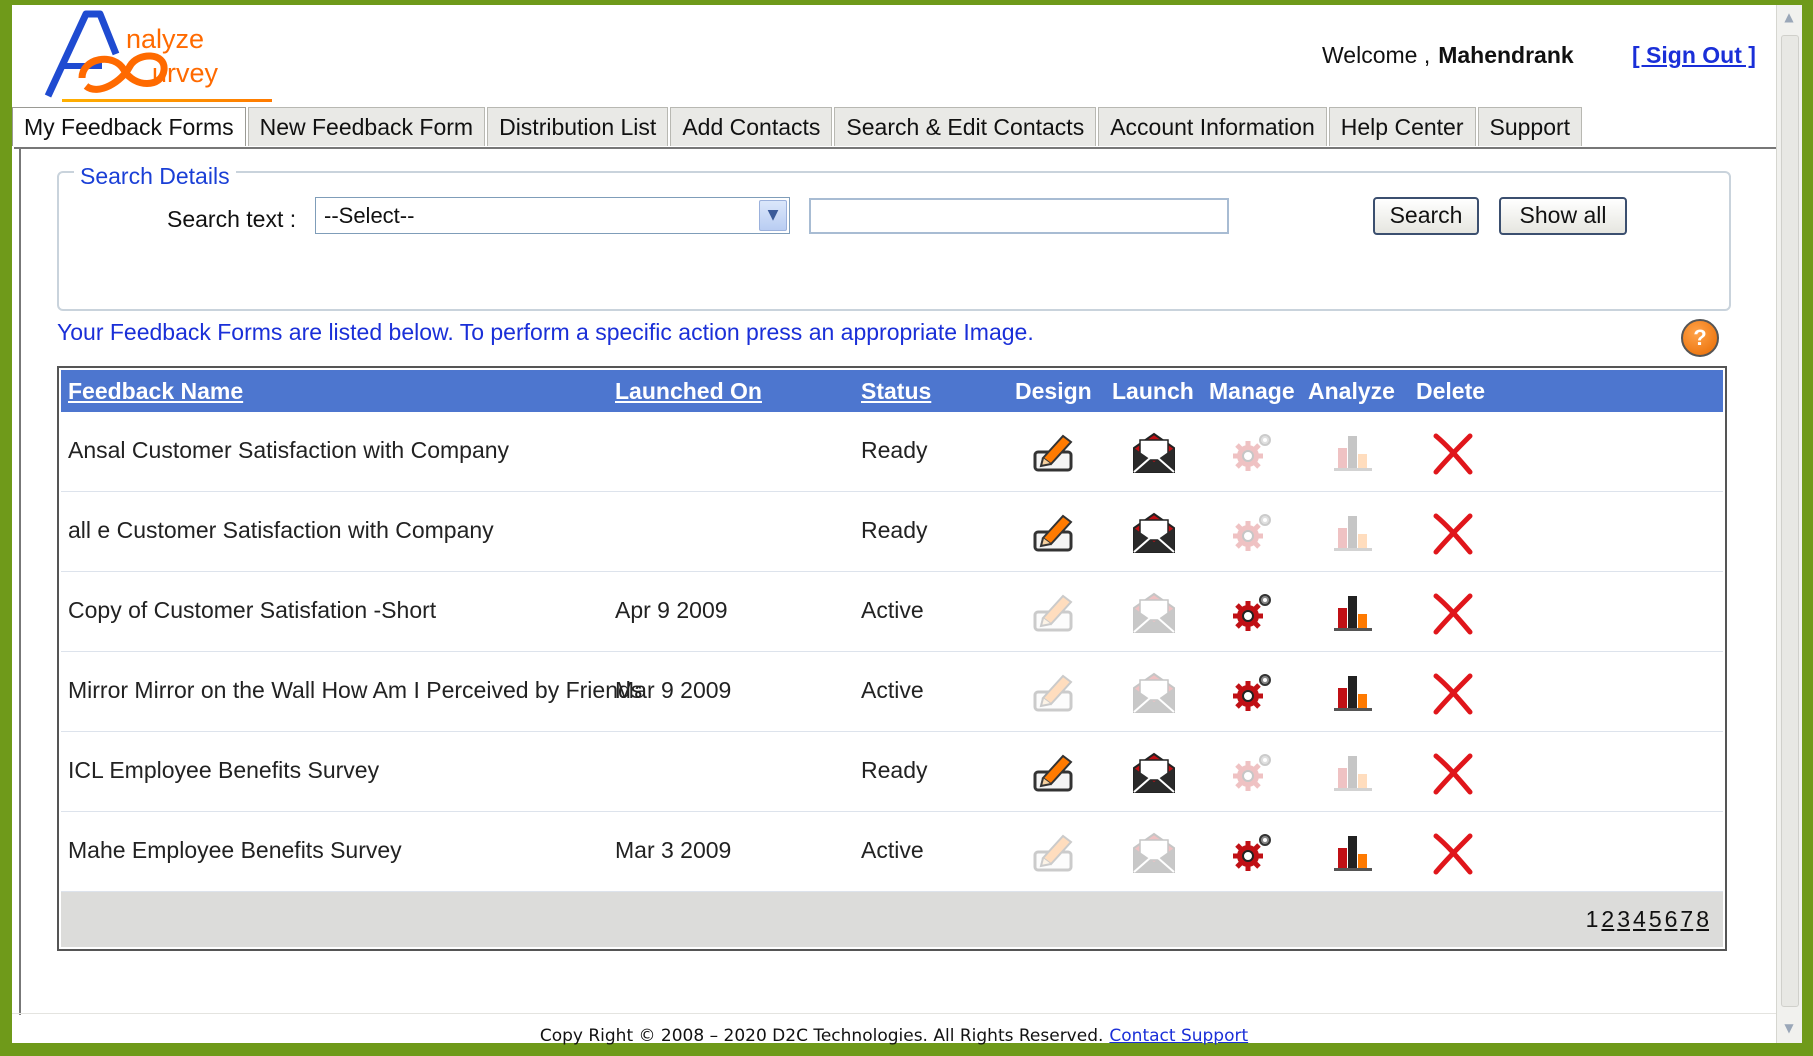 This screenshot has height=1056, width=1813. I want to click on username: Mahendrank, so click(1506, 55).